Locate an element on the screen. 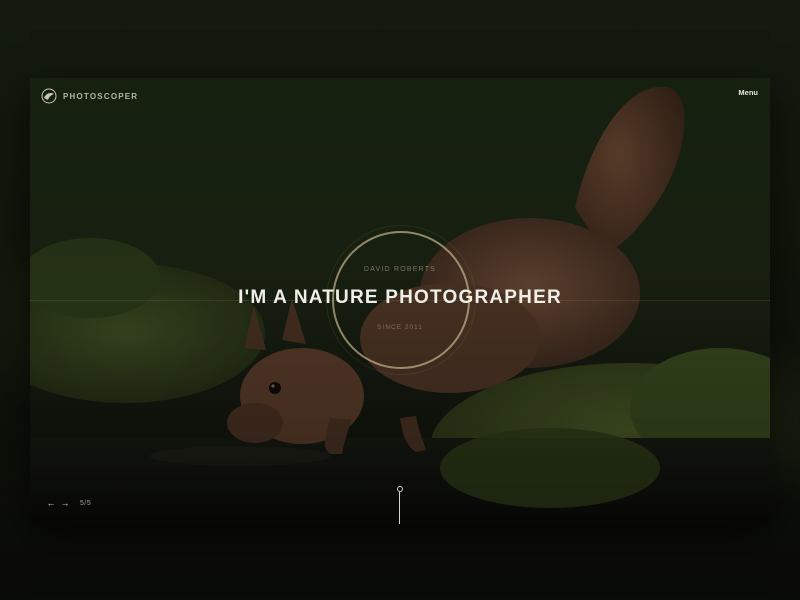  scroll-dot is located at coordinates (400, 489).